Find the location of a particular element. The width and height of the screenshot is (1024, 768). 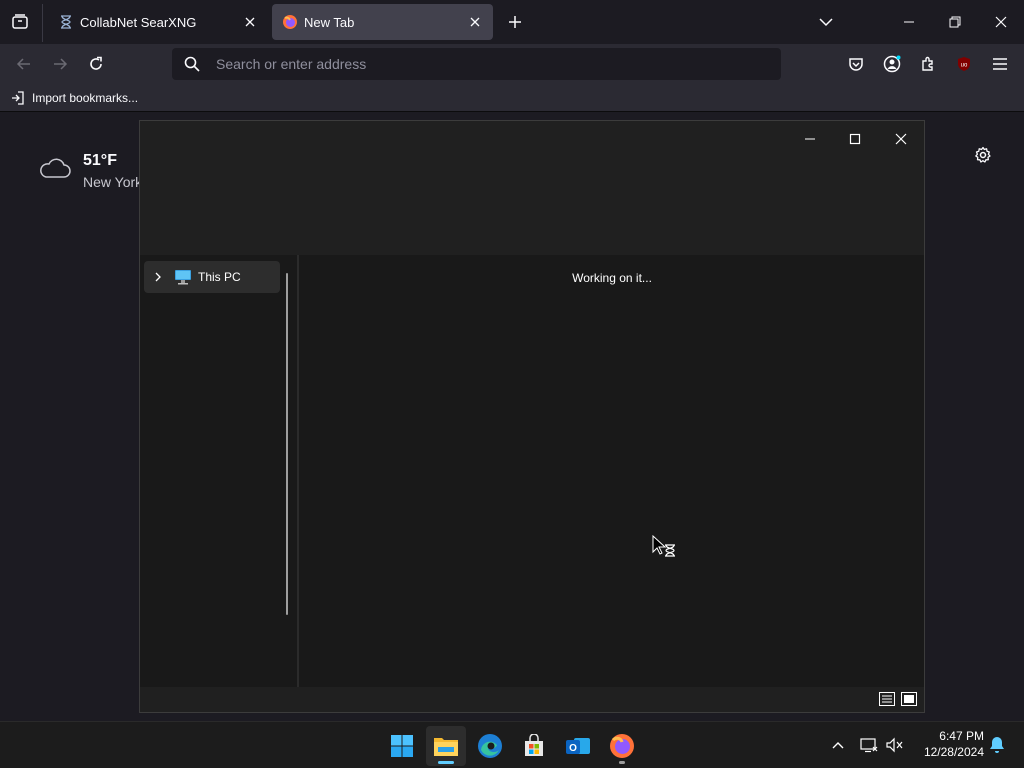

network-icon is located at coordinates (869, 745).